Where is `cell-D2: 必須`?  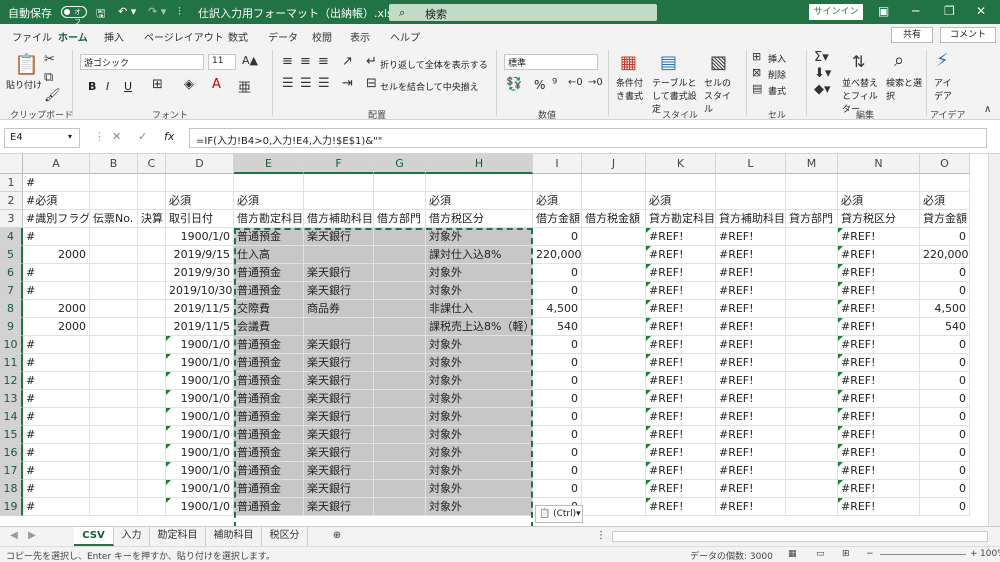 cell-D2: 必須 is located at coordinates (200, 201).